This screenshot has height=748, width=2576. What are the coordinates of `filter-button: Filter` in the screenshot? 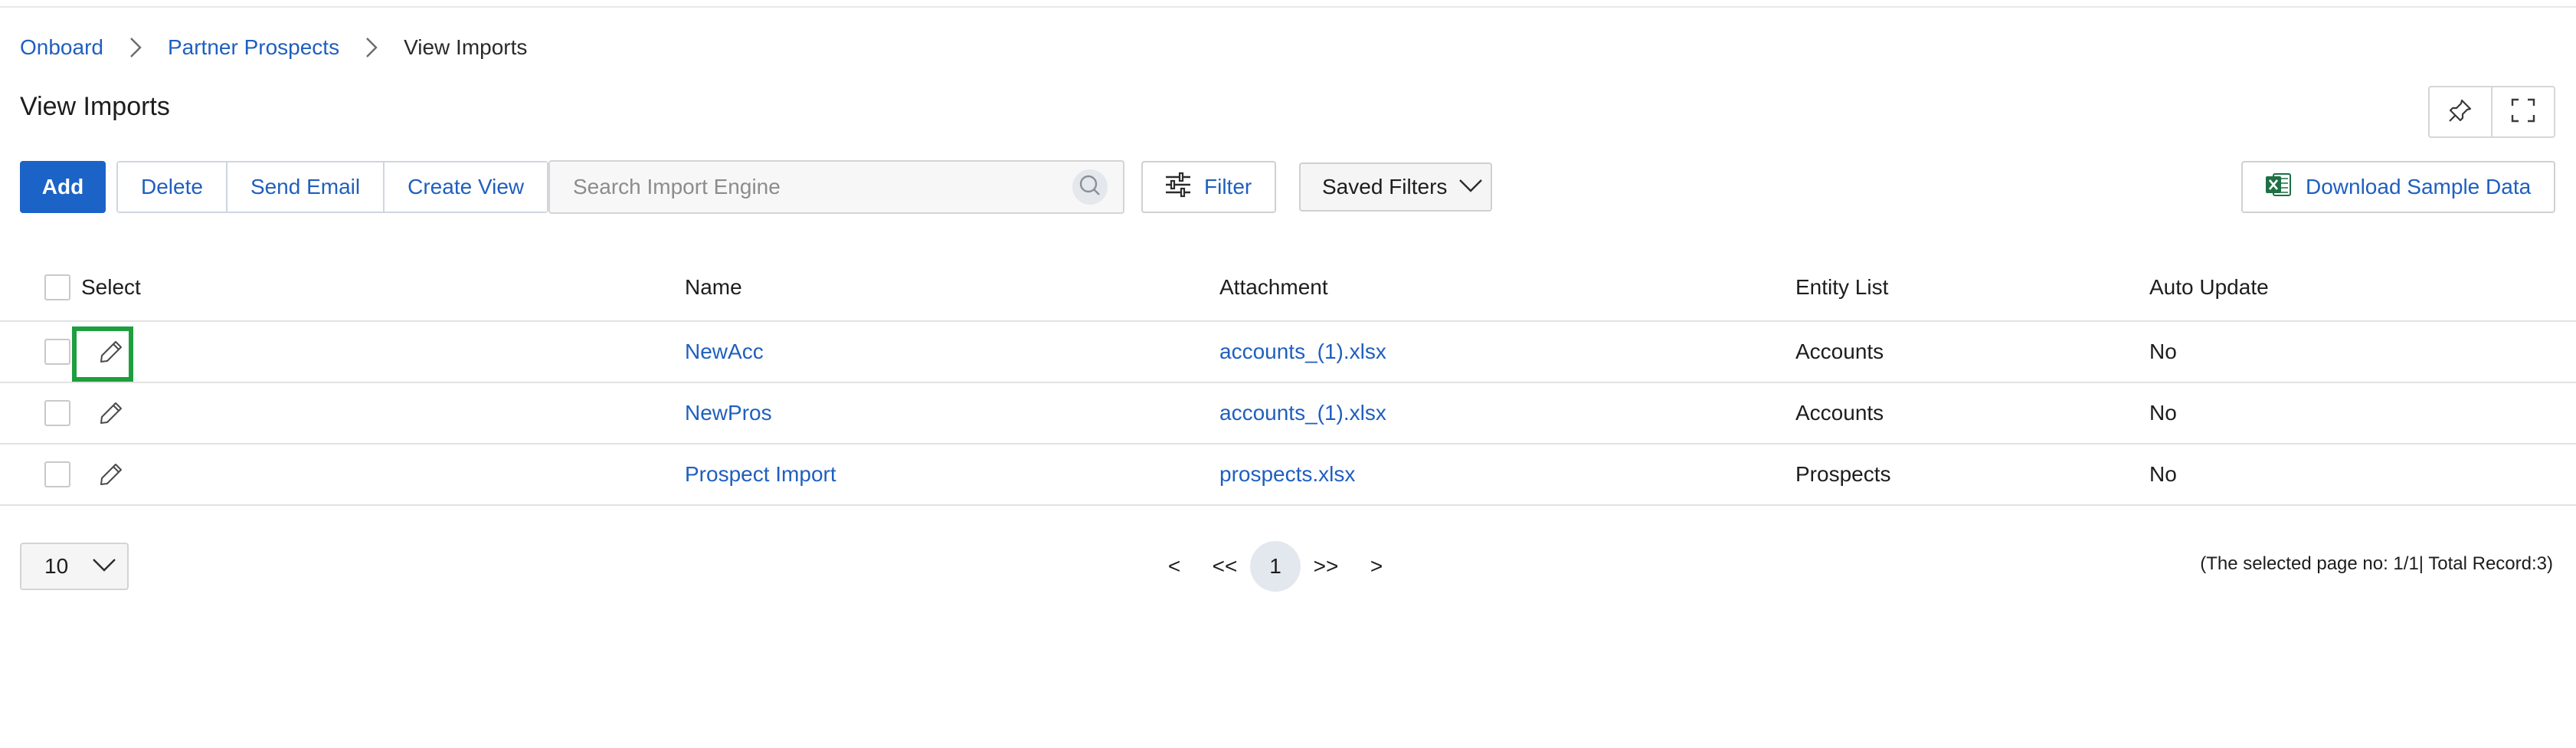 It's located at (1208, 187).